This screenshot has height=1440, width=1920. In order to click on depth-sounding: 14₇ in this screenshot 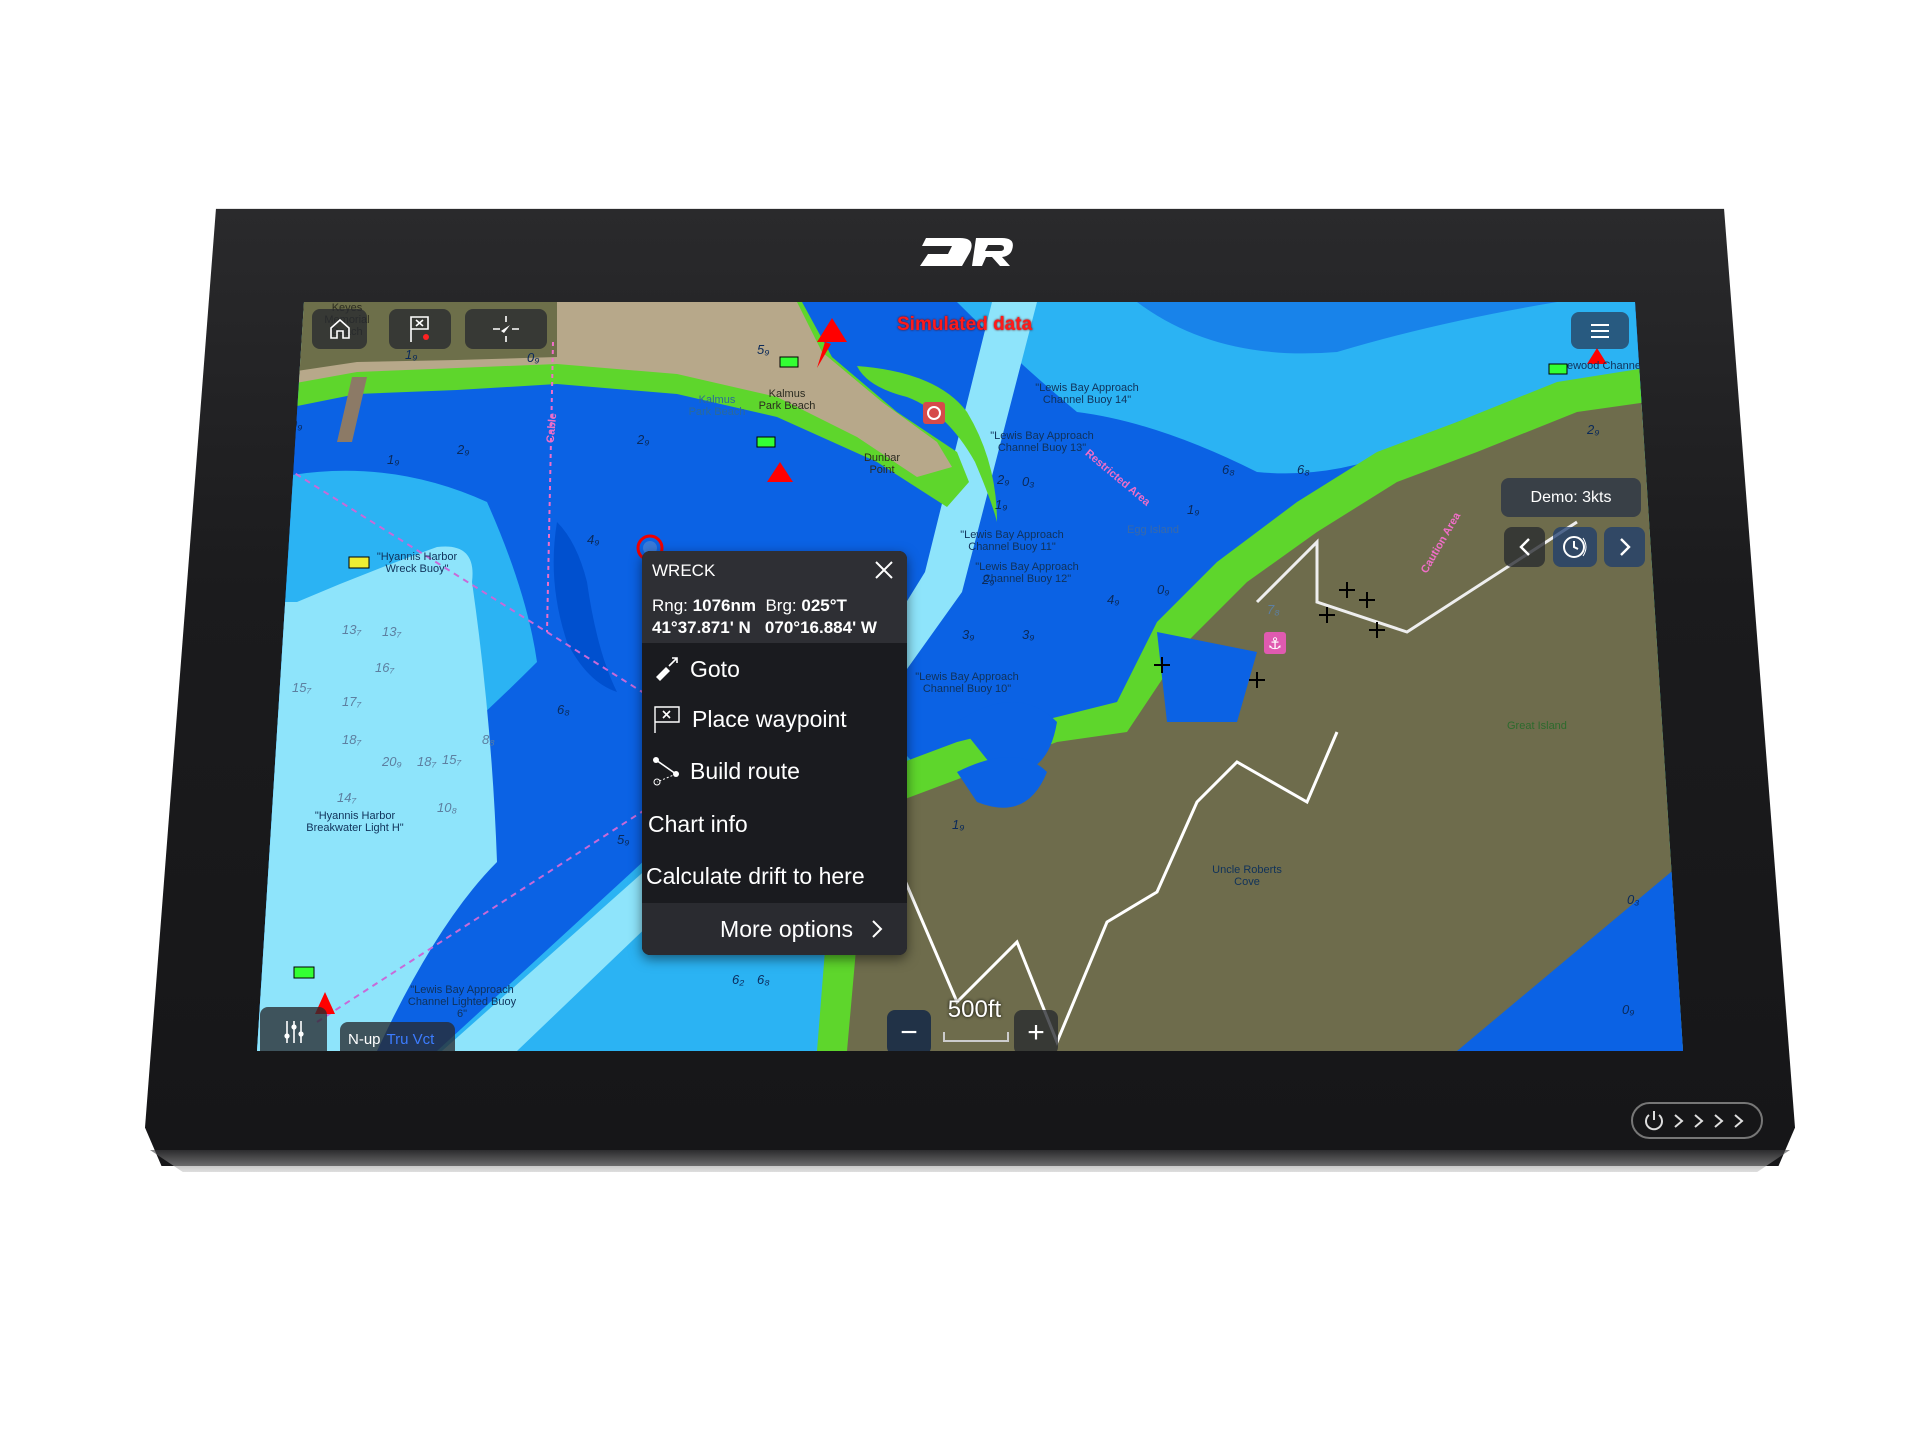, I will do `click(347, 797)`.